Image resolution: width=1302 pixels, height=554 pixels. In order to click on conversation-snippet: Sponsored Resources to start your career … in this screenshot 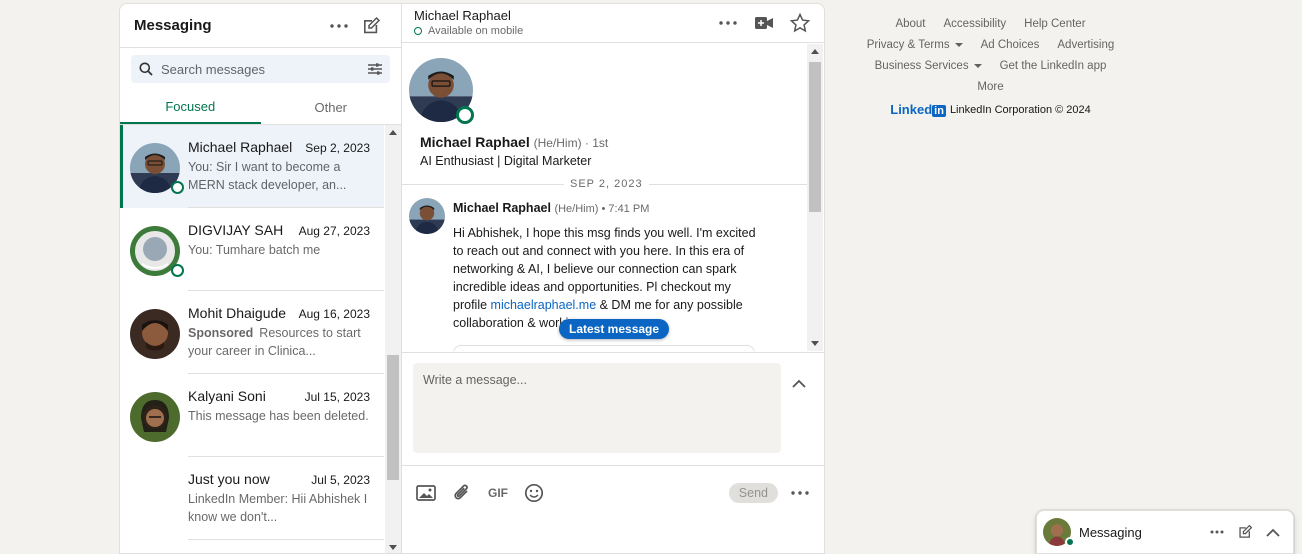, I will do `click(279, 342)`.